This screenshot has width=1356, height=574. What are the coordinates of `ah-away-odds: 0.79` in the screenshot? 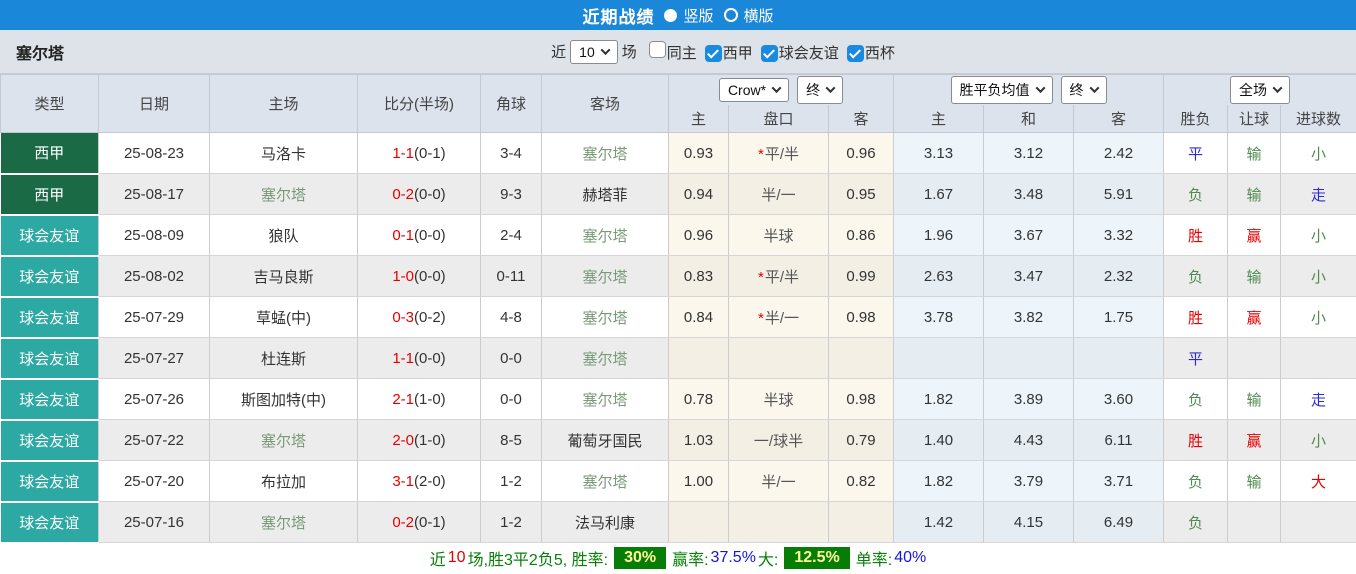 It's located at (861, 440).